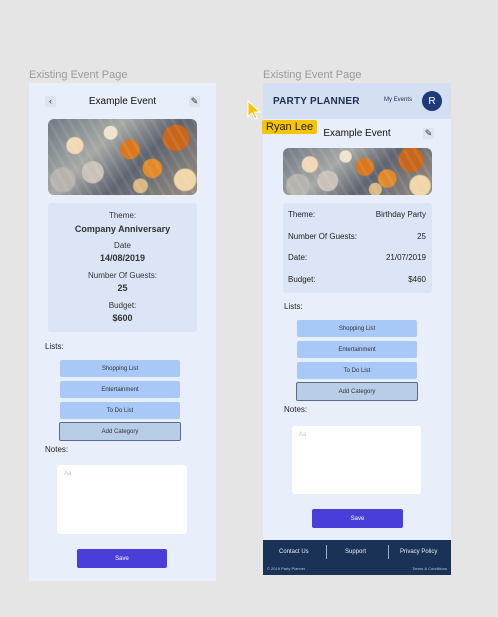 This screenshot has height=617, width=498. I want to click on brand-logo: PARTY PLANNER, so click(316, 101).